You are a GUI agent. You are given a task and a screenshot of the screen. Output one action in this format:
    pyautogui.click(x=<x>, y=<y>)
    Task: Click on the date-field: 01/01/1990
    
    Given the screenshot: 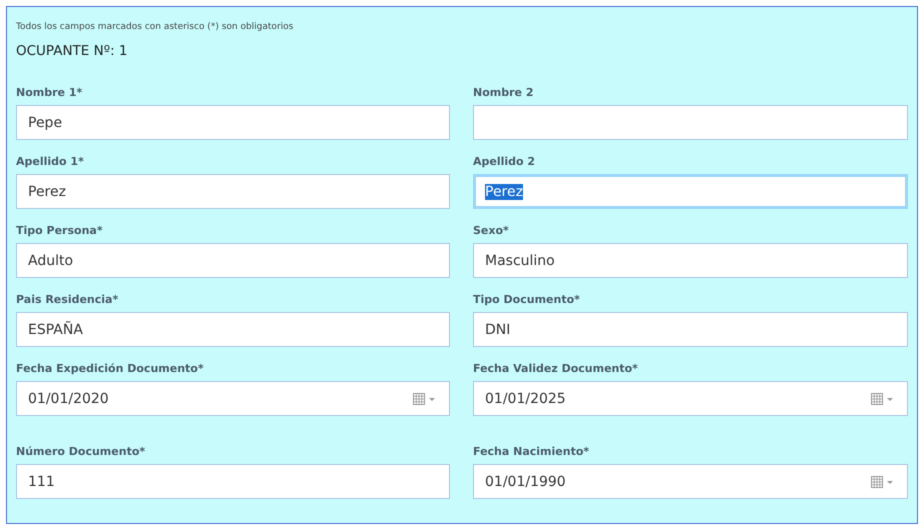 What is the action you would take?
    pyautogui.click(x=690, y=481)
    